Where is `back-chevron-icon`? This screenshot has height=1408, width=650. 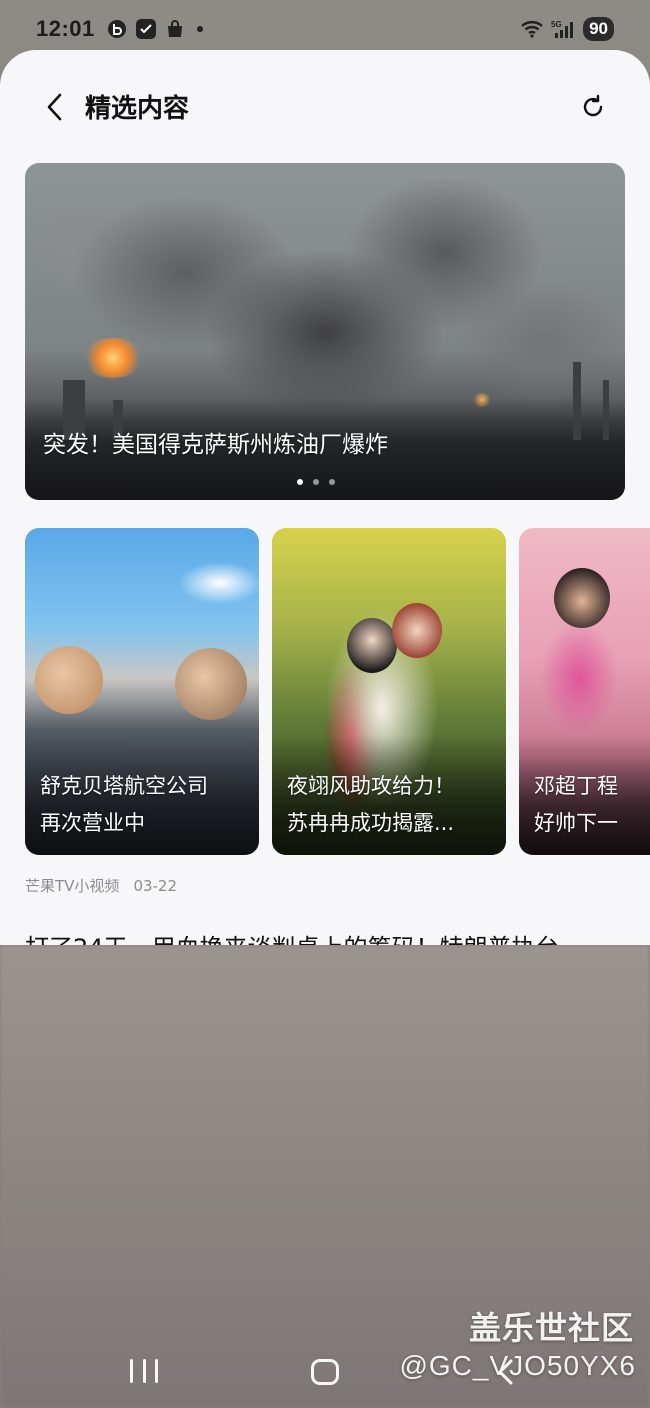
back-chevron-icon is located at coordinates (54, 107).